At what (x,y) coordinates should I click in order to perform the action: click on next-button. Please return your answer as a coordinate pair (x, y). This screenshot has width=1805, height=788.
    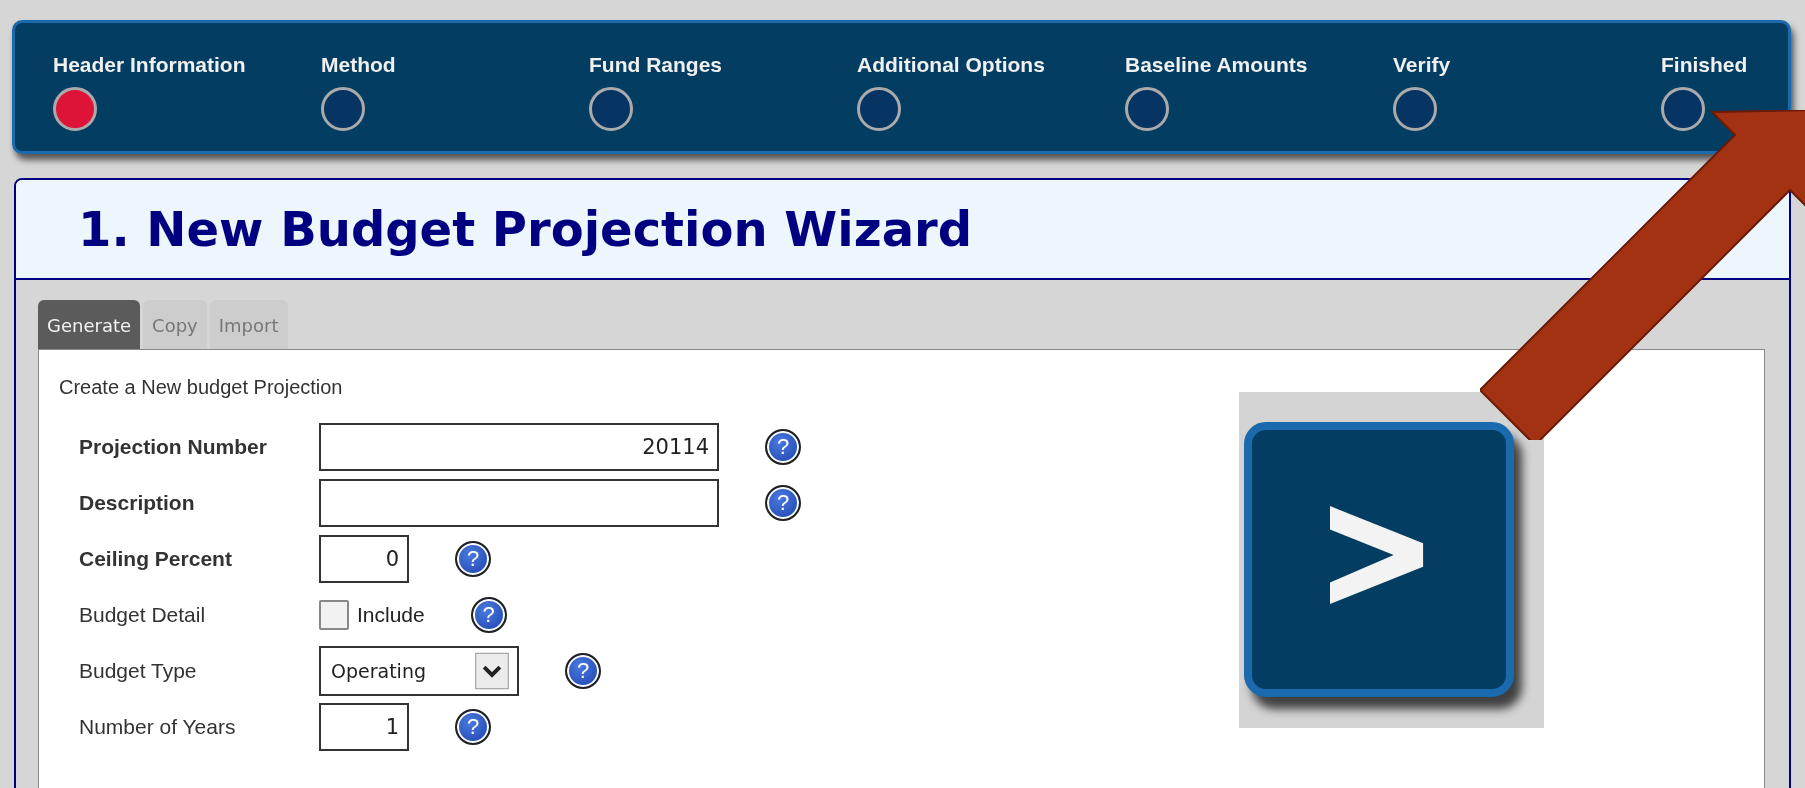
    Looking at the image, I should click on (1379, 559).